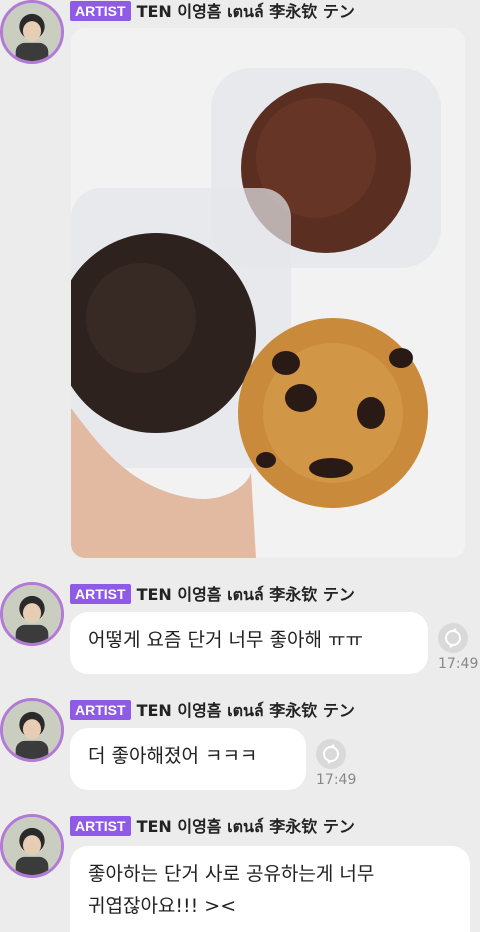 Image resolution: width=480 pixels, height=932 pixels. Describe the element at coordinates (270, 889) in the screenshot. I see `message-bubble: 좋아하는 단거 사로 공유하는게 너무 귀엽잖아요!!! ><` at that location.